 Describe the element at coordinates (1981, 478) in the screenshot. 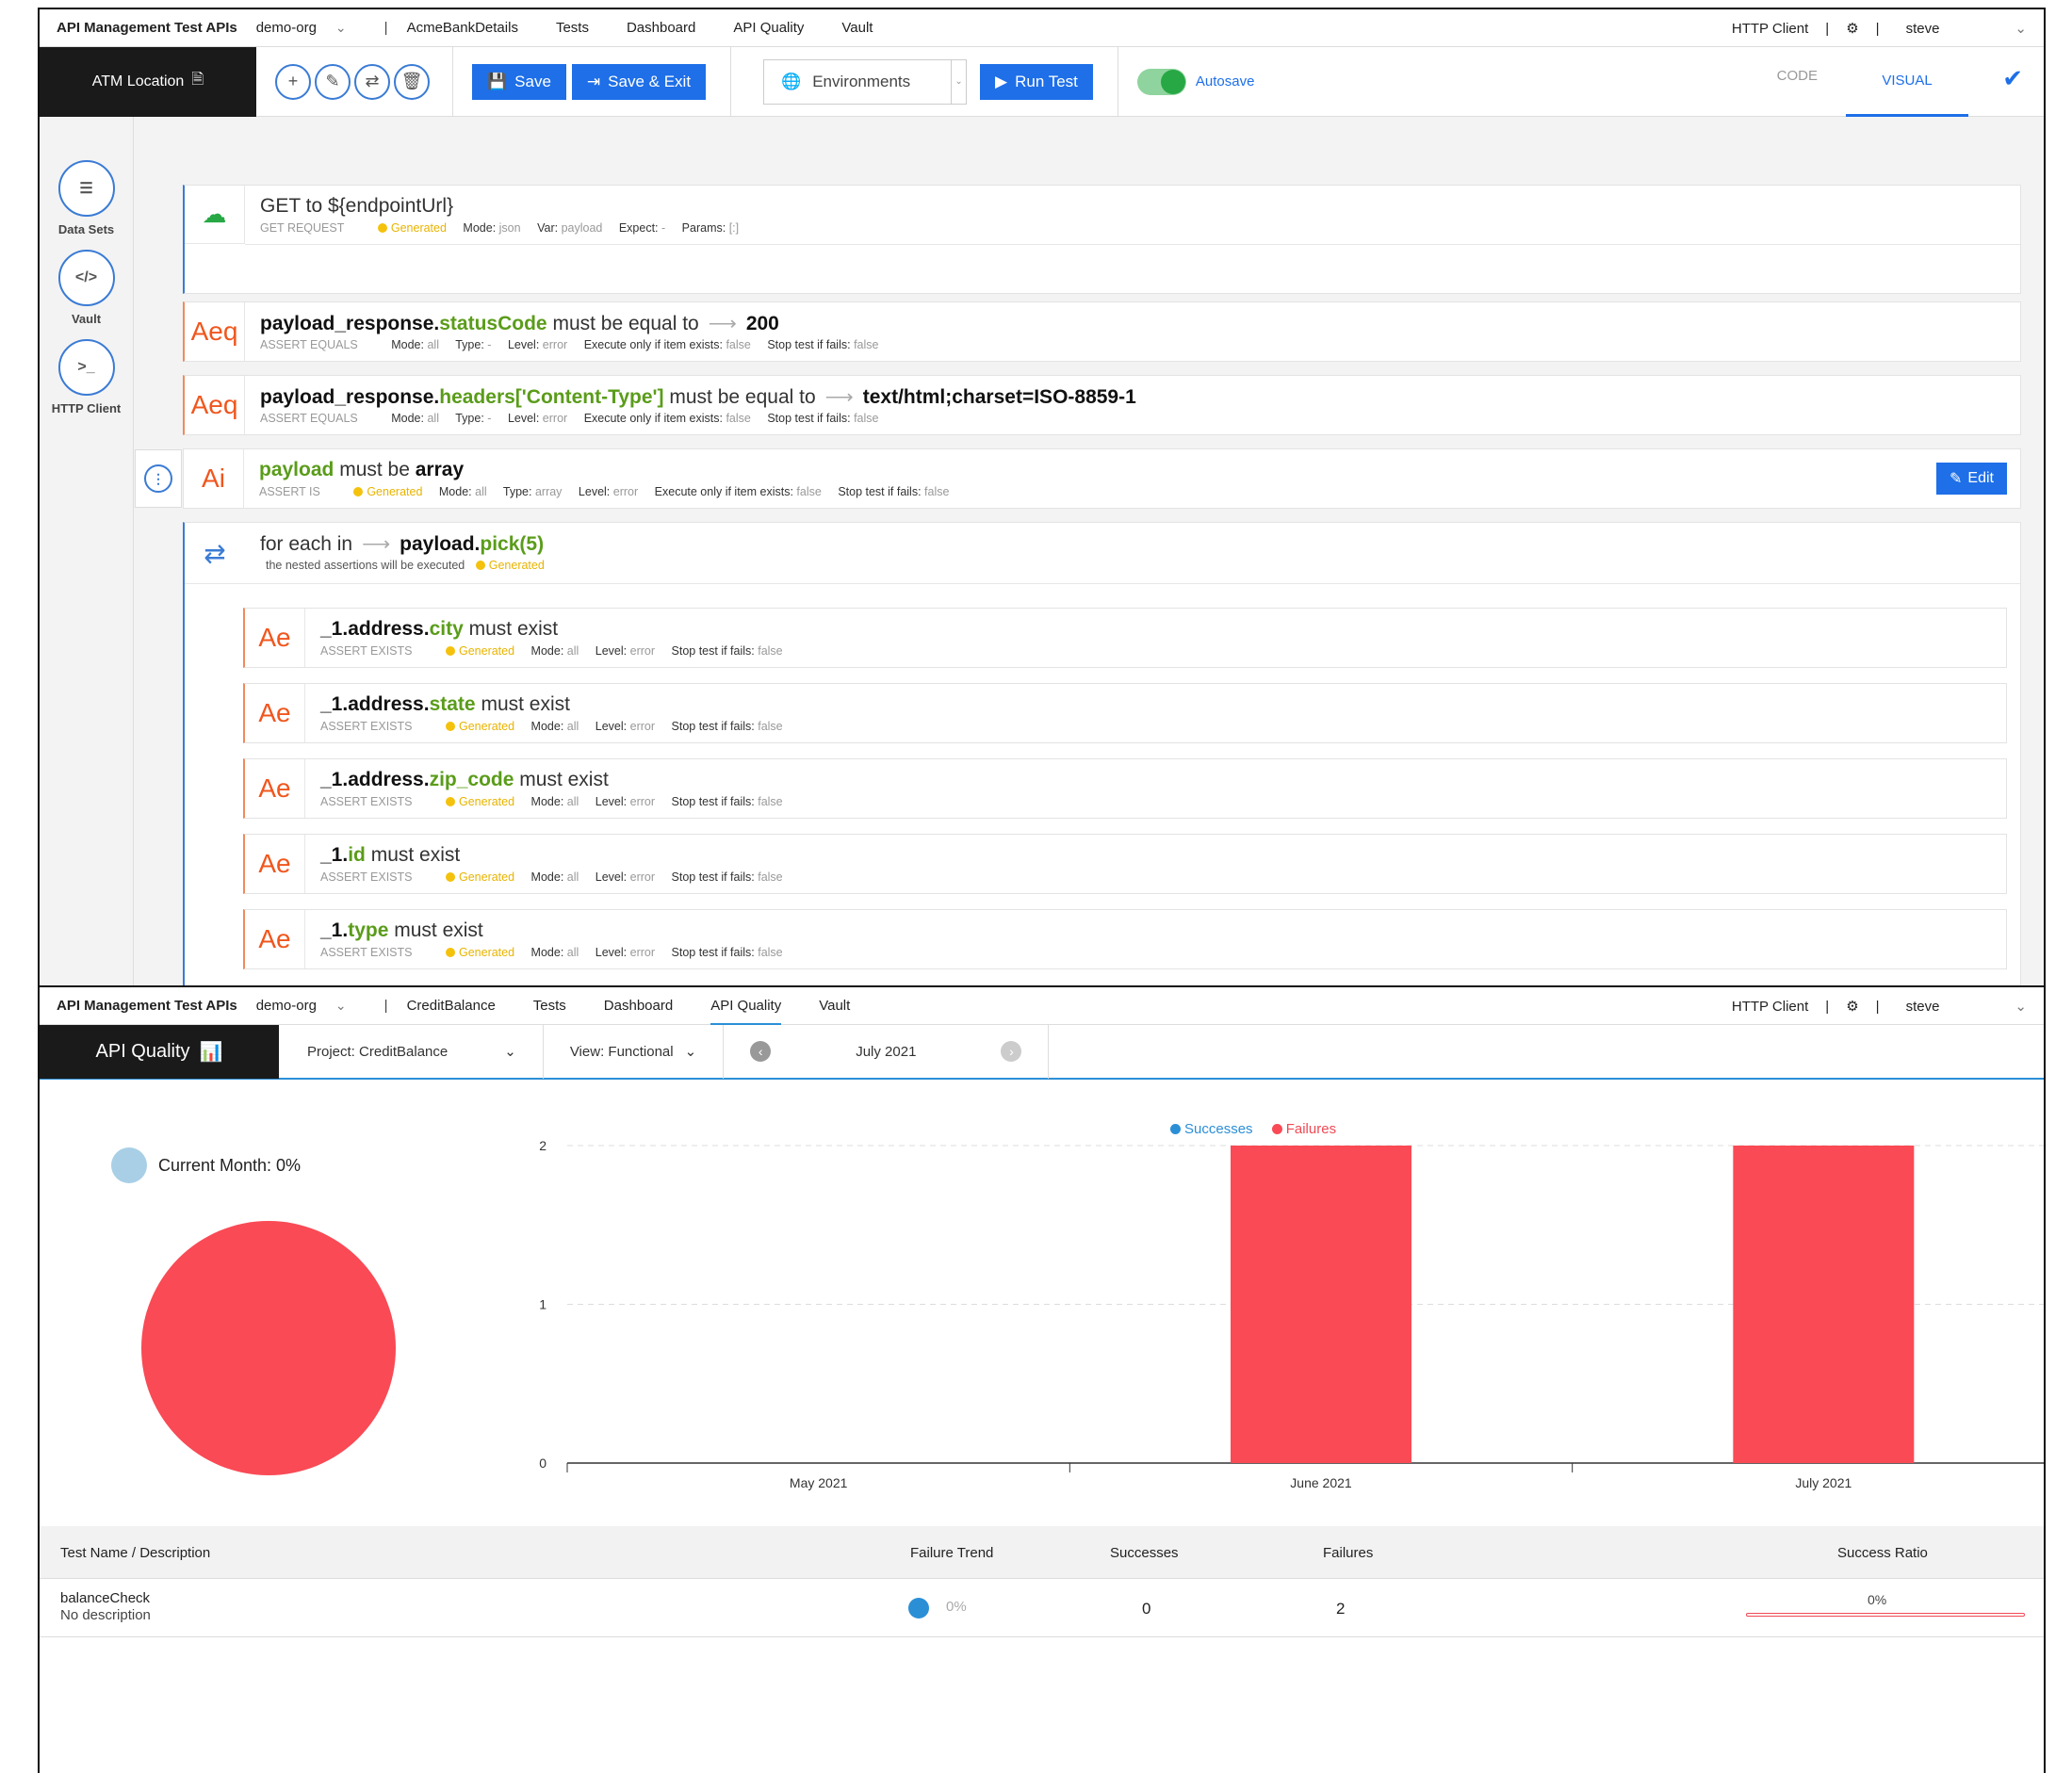

I see `edit-label: Edit` at that location.